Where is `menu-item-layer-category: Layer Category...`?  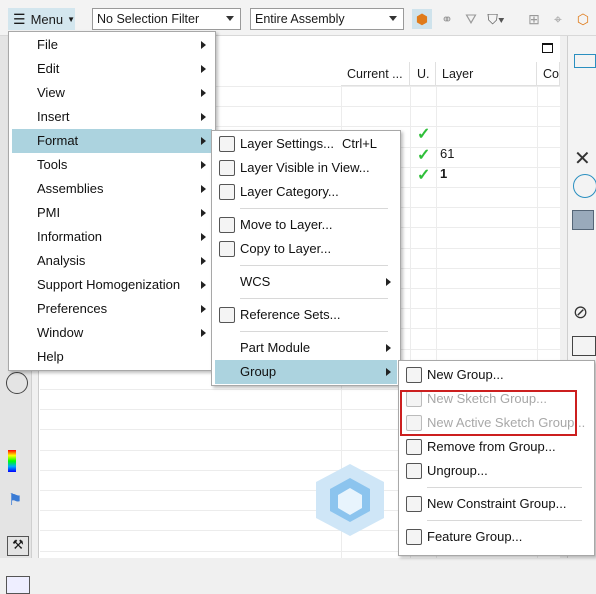 menu-item-layer-category: Layer Category... is located at coordinates (306, 192).